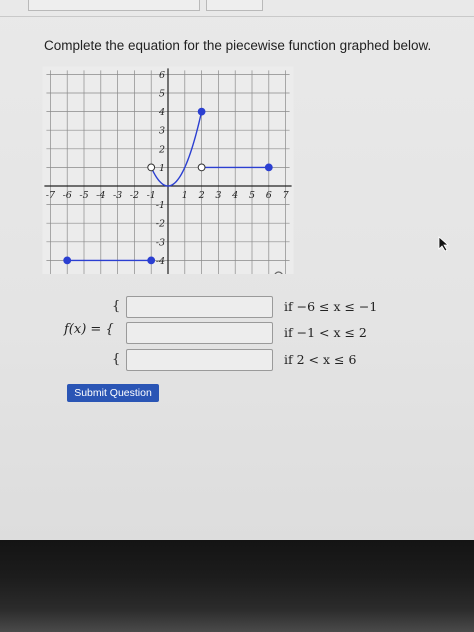  I want to click on y-tick-label: -4, so click(160, 261).